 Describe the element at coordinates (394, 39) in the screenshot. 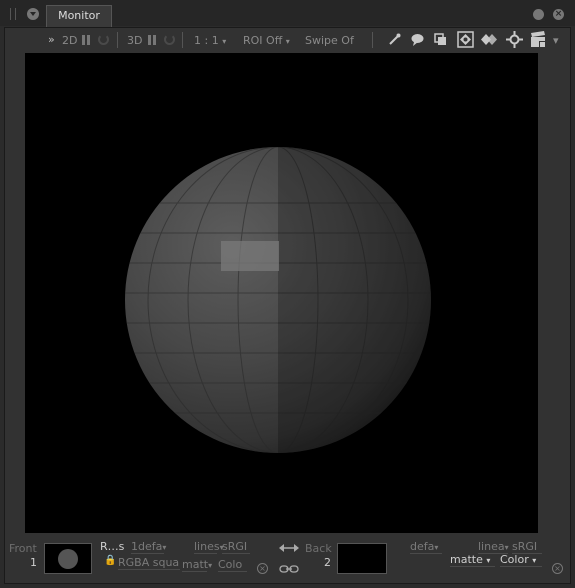

I see `eyedropper-icon` at that location.